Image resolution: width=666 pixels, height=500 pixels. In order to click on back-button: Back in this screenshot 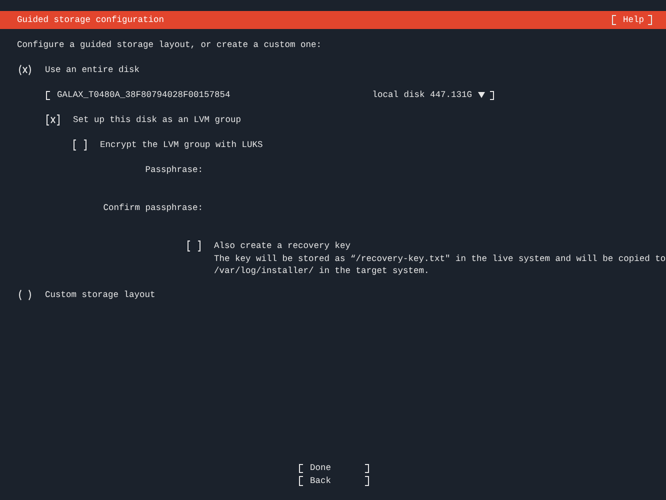, I will do `click(334, 480)`.